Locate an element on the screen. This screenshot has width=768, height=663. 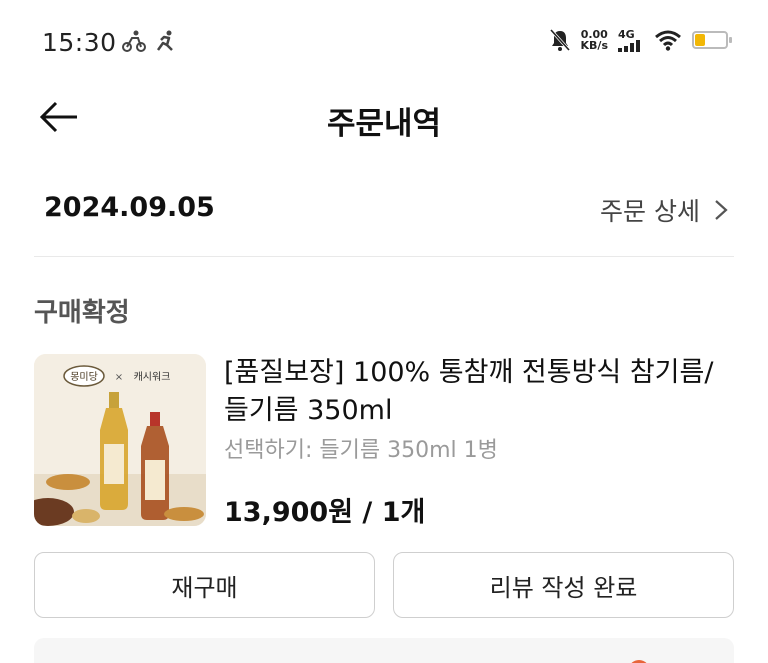
review-complete-button: 리뷰 작성 완료 is located at coordinates (563, 585).